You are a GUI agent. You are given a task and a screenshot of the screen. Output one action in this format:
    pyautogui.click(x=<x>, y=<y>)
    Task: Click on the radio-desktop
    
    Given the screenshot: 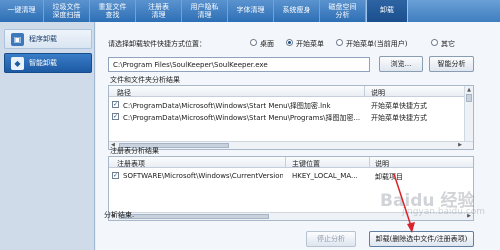 What is the action you would take?
    pyautogui.click(x=253, y=42)
    